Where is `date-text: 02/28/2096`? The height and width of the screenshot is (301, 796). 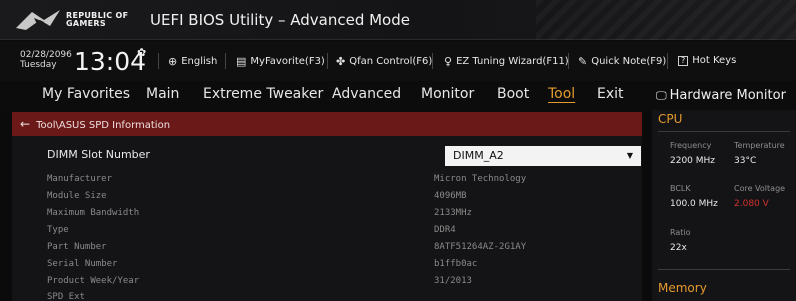 date-text: 02/28/2096 is located at coordinates (46, 55).